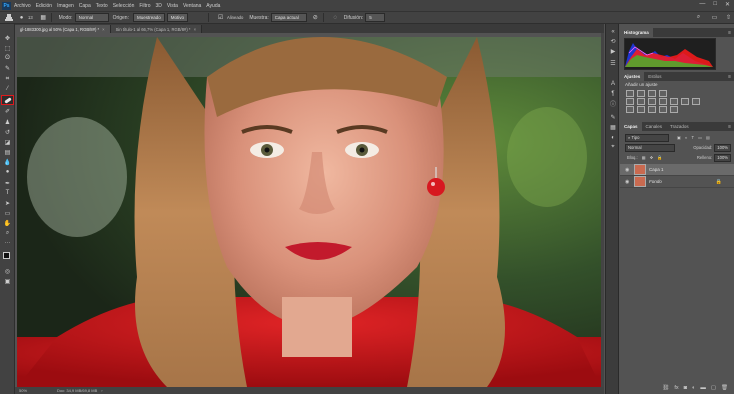 The width and height of the screenshot is (734, 394). I want to click on pen-tool-icon: ✒, so click(7, 183).